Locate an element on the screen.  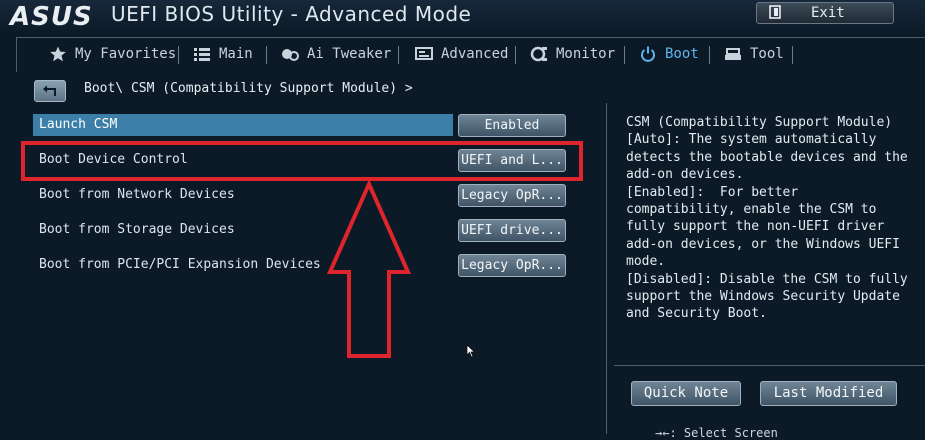
highlight-box-annotation is located at coordinates (302, 161).